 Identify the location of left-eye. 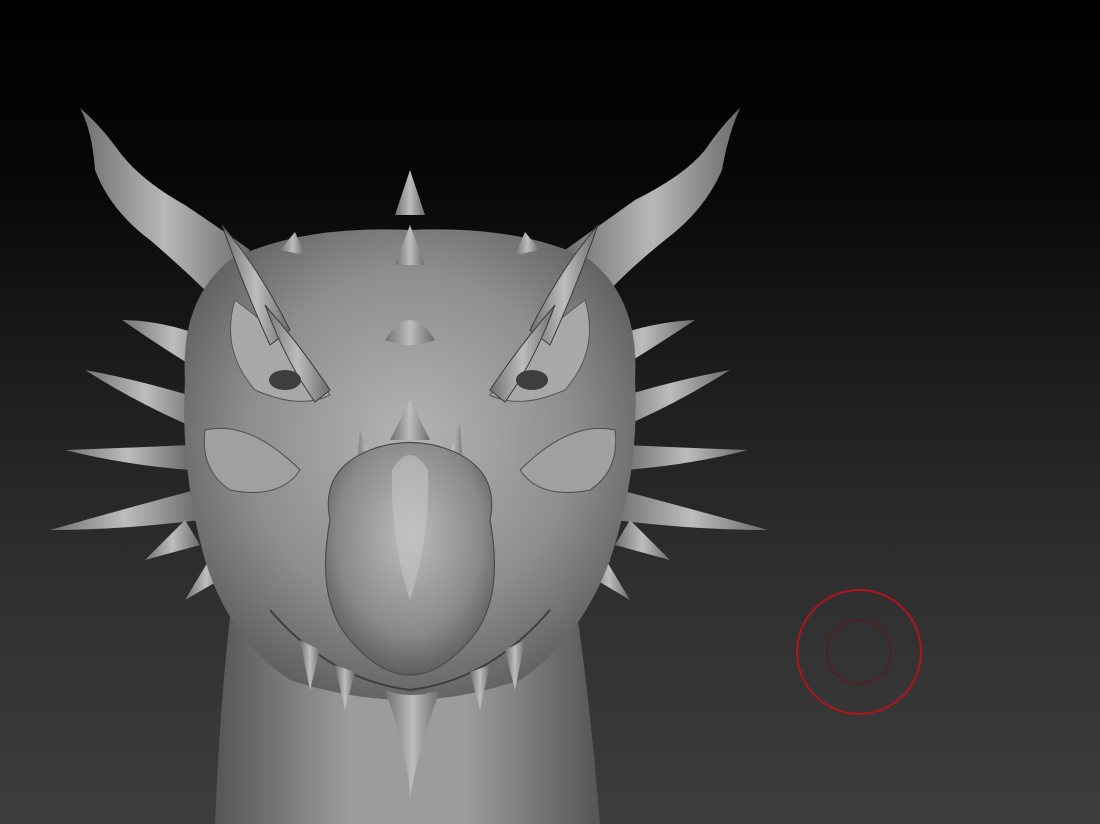
(285, 380).